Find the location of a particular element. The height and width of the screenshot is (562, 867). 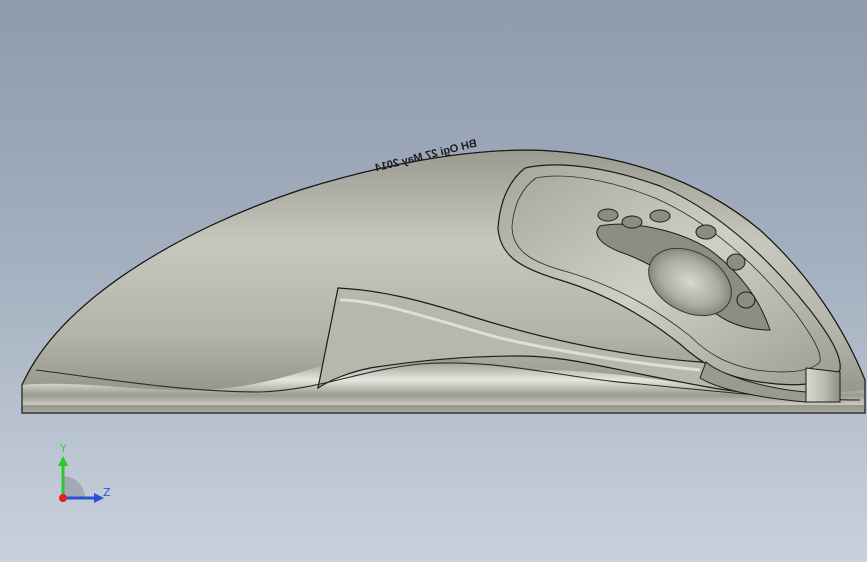

z-axis-label: Z is located at coordinates (107, 492).